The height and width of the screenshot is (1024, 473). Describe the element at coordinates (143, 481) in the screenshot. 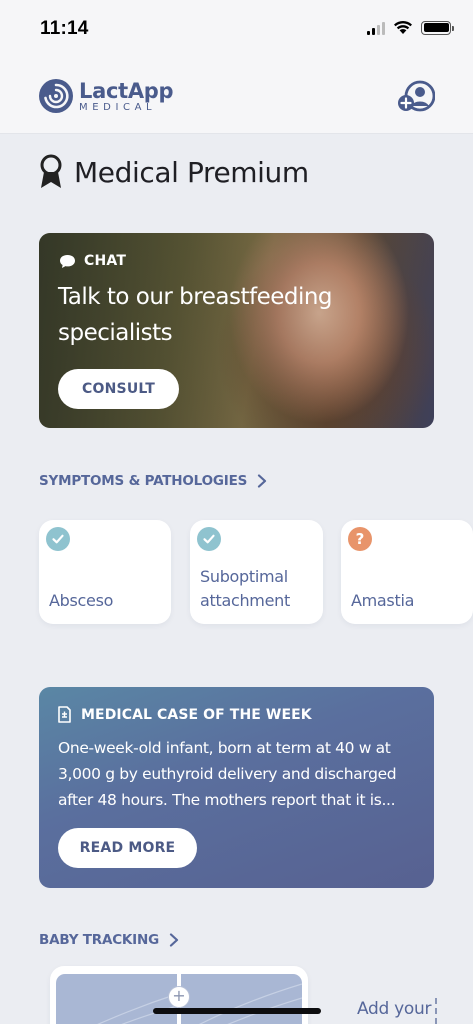

I see `symptoms-section-label: SYMPTOMS & PATHOLOGIES` at that location.